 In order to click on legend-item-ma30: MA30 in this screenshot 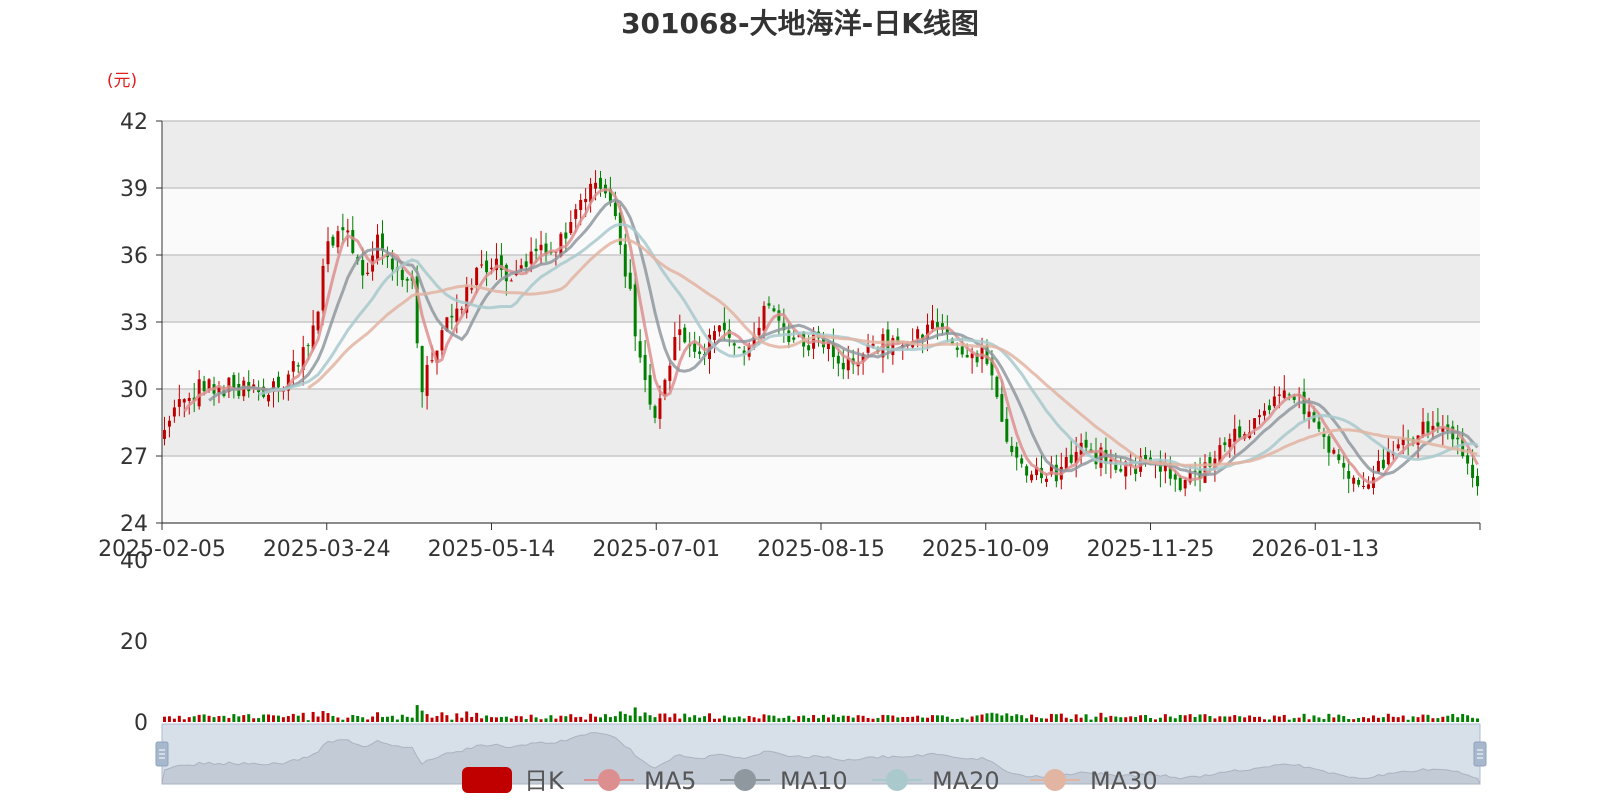, I will do `click(1094, 781)`.